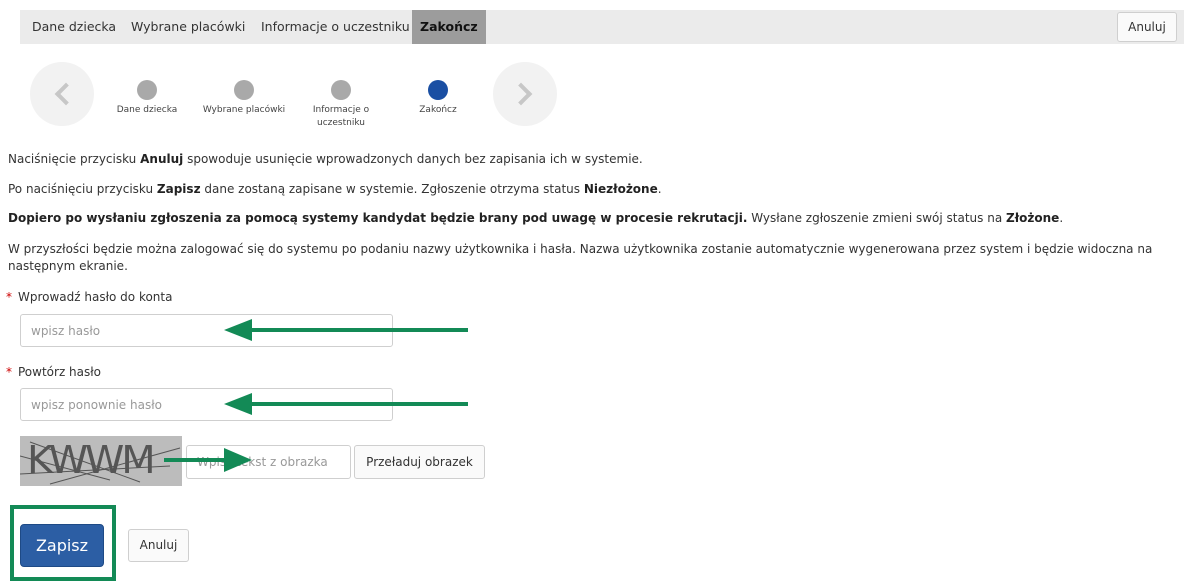  I want to click on step-label-dane-dziecka: Dane dziecka, so click(147, 110).